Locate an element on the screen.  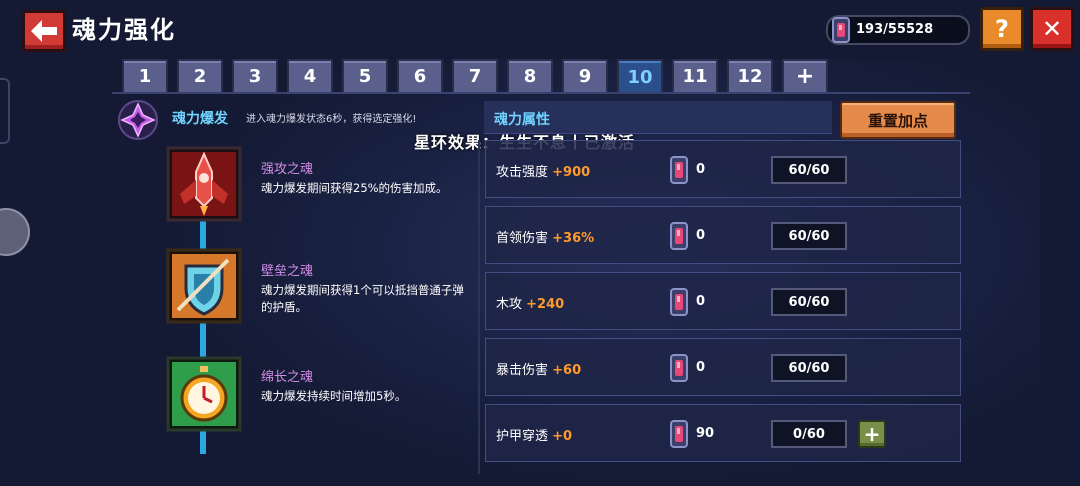
attribute-bonus: +0 is located at coordinates (562, 436).